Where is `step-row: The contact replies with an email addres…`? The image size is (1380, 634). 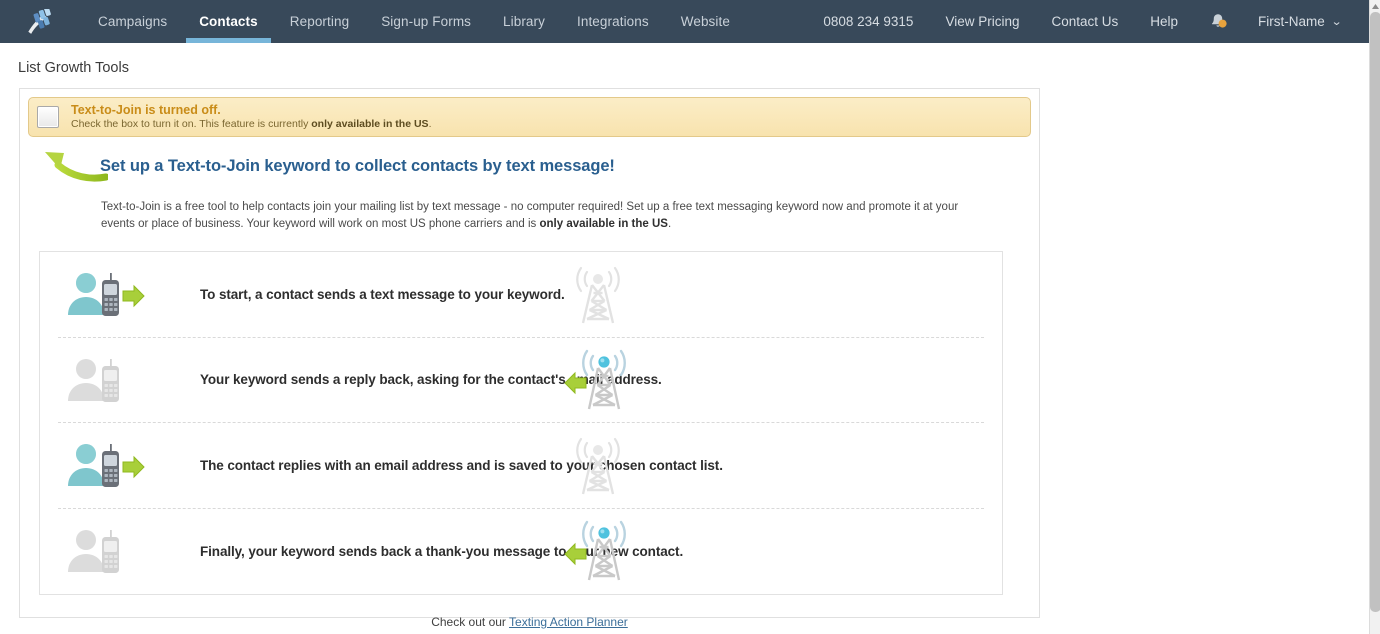
step-row: The contact replies with an email addres… is located at coordinates (521, 466).